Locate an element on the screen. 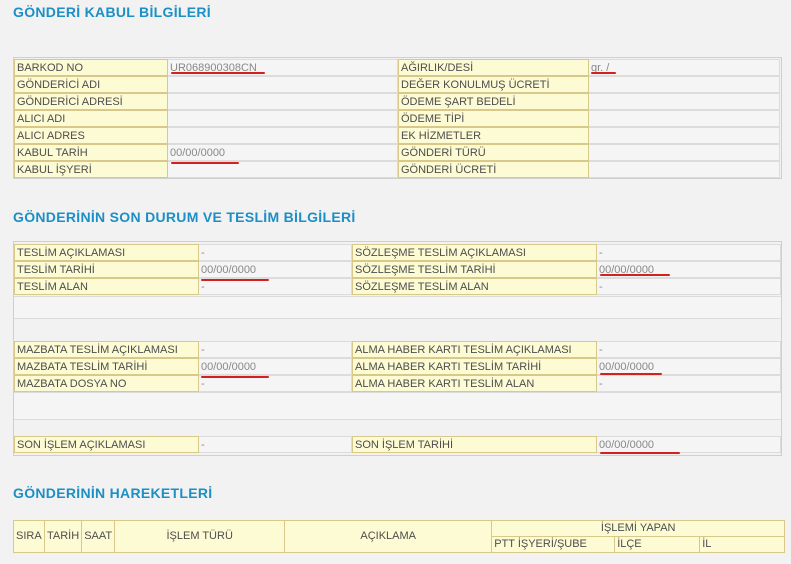 This screenshot has height=564, width=791. mazbata-left-label: MAZBATA TESLİM AÇIKLAMASI is located at coordinates (106, 349).